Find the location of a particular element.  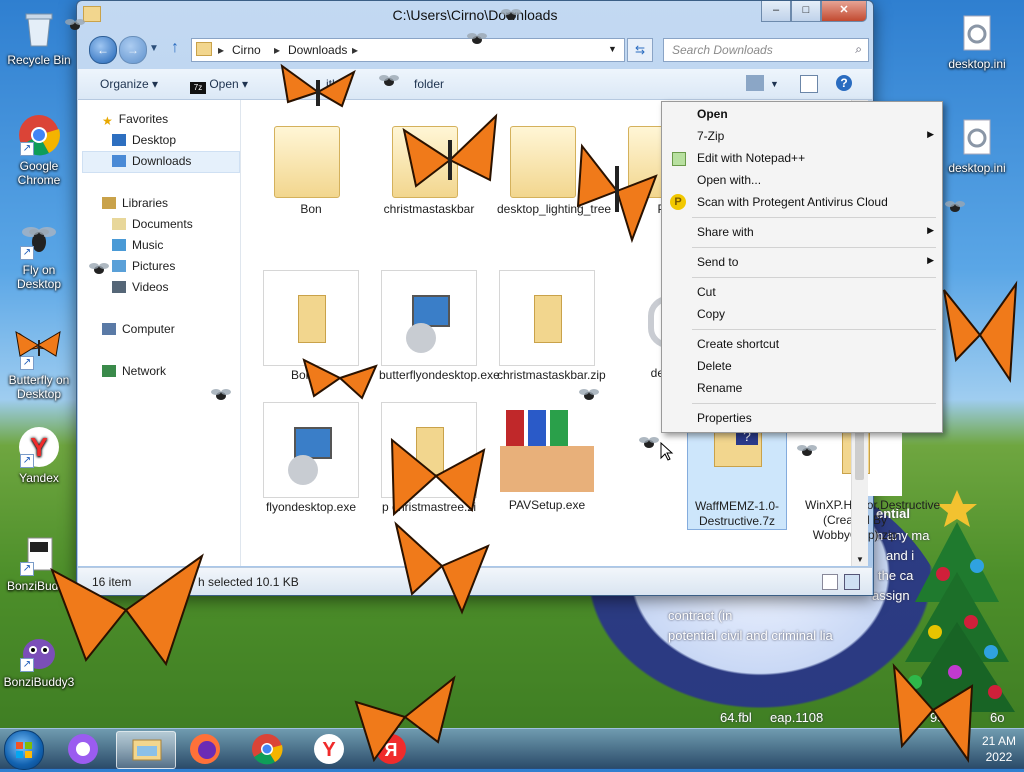

desktop-icon-label: Google Chrome is located at coordinates (39, 173).